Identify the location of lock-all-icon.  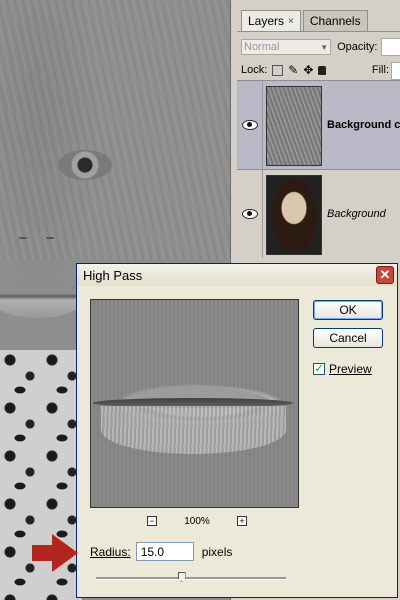
(322, 70).